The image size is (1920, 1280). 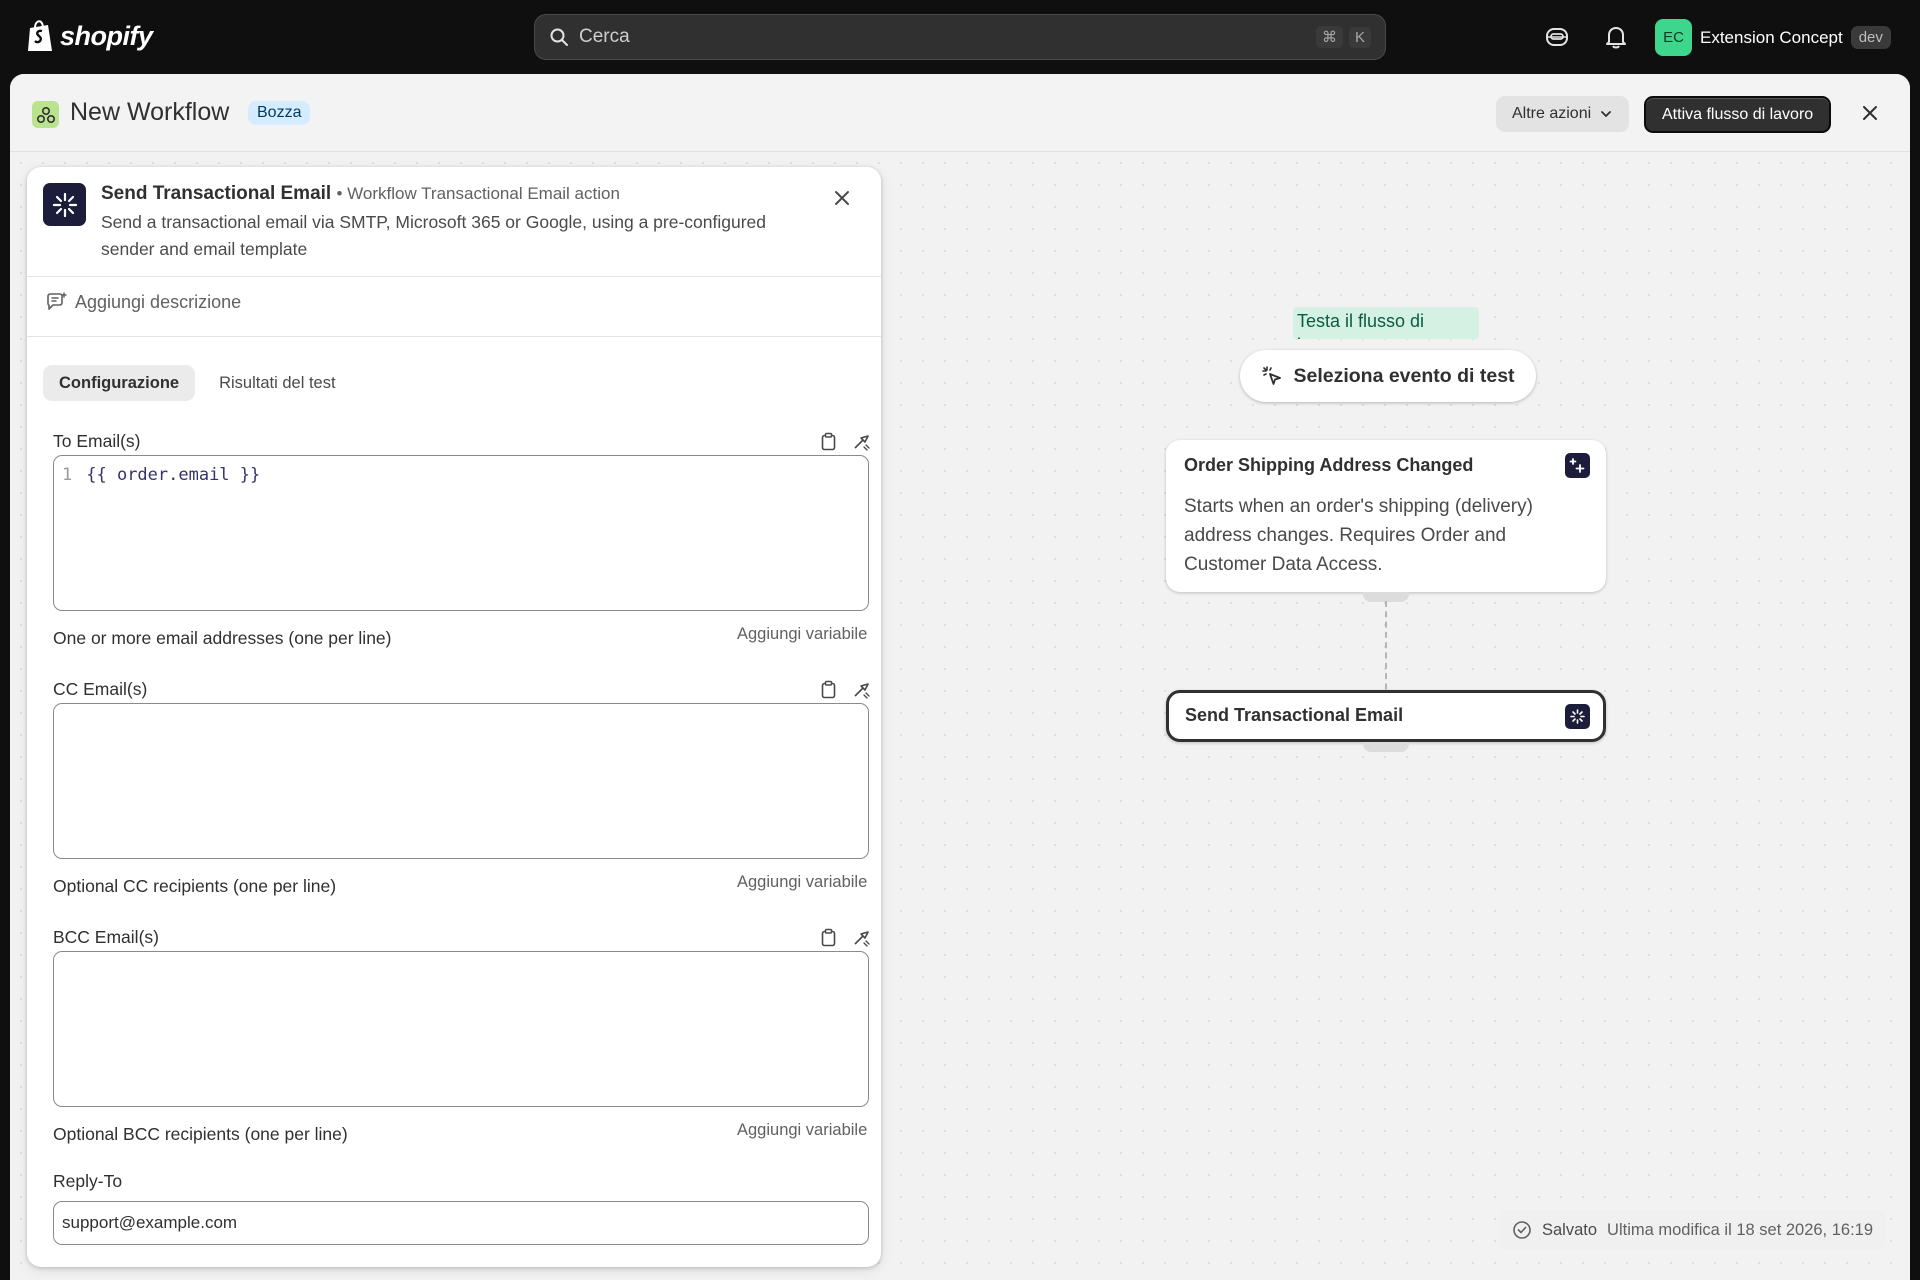 What do you see at coordinates (1738, 114) in the screenshot?
I see `activate-workflow-button: Attiva flusso di lavoro` at bounding box center [1738, 114].